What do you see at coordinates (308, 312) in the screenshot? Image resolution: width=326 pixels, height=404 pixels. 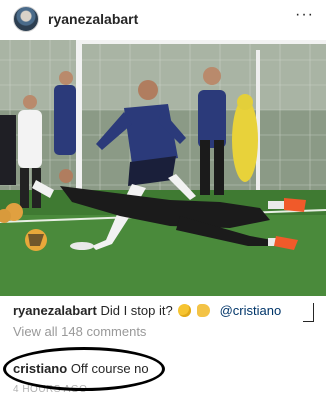 I see `bookmark-icon` at bounding box center [308, 312].